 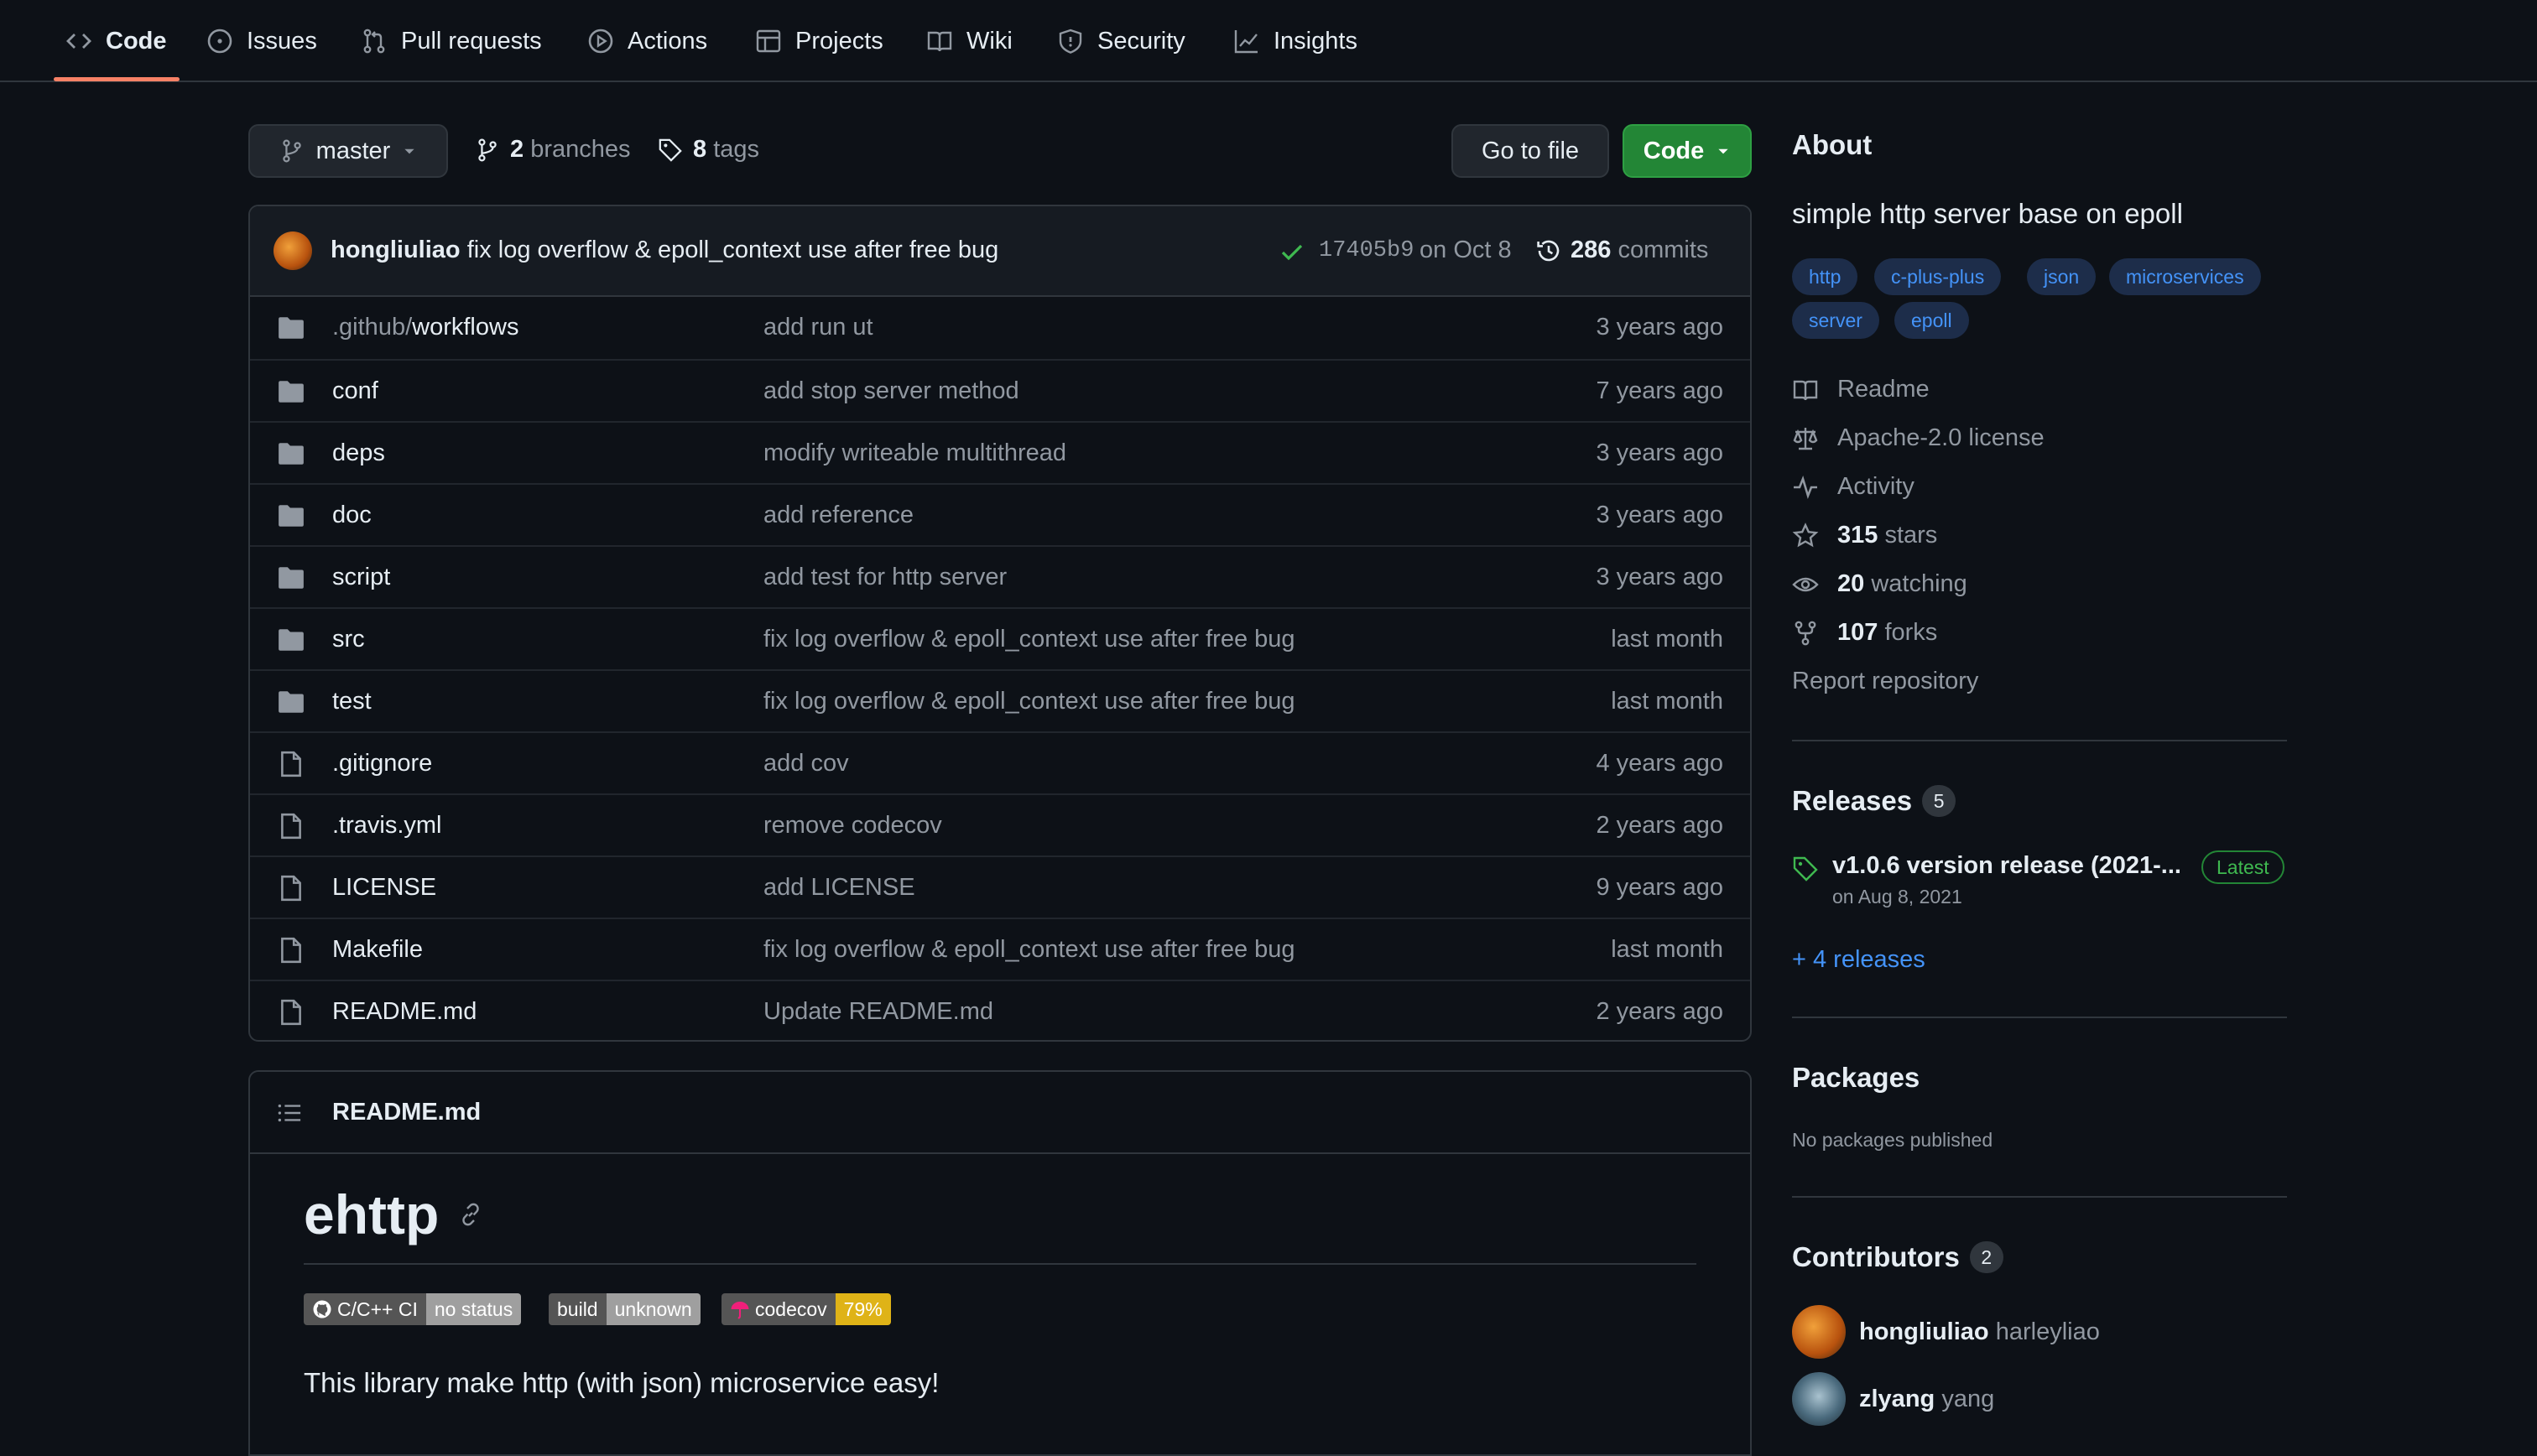 I want to click on tab-pull-requests: Pull requests, so click(x=451, y=41).